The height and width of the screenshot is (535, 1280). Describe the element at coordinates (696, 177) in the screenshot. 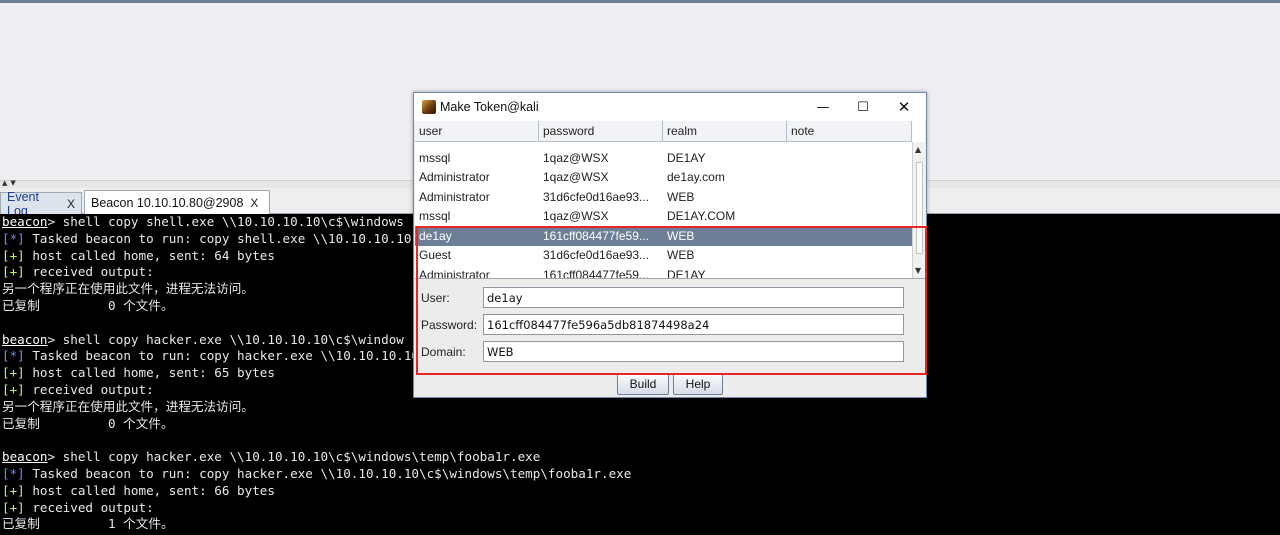

I see `cell-realm: de1ay.com` at that location.